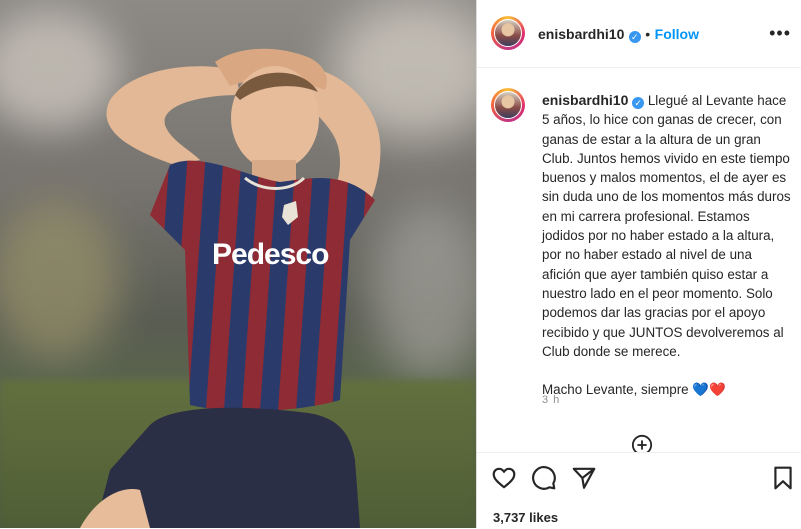 This screenshot has height=529, width=801. Describe the element at coordinates (504, 478) in the screenshot. I see `heart-icon` at that location.